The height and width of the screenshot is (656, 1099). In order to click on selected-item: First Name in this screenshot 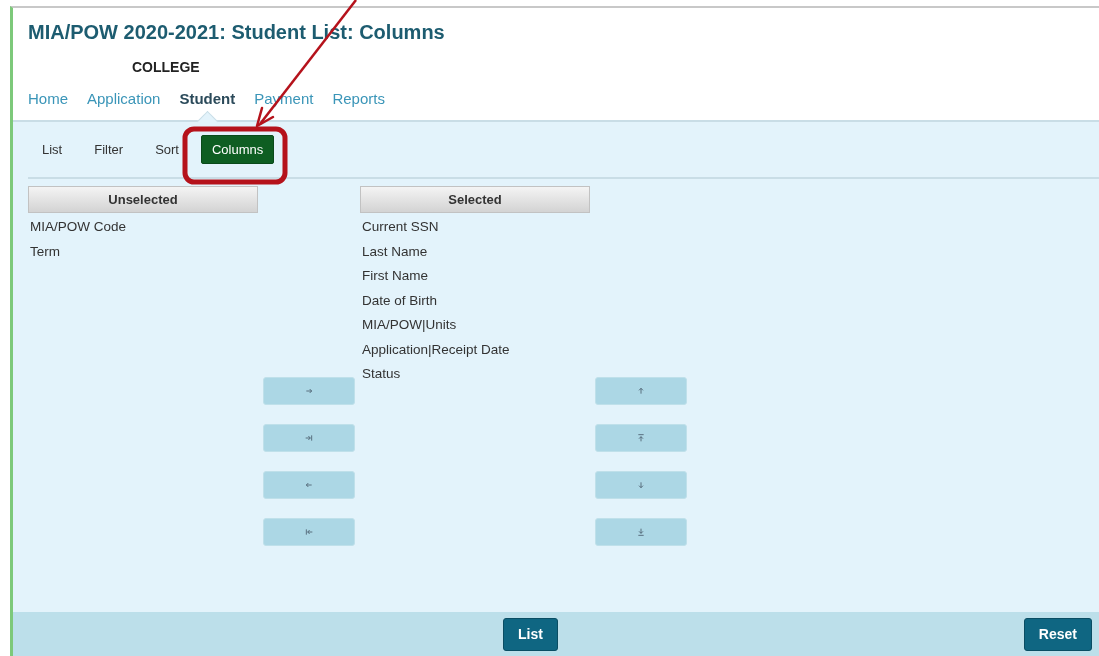, I will do `click(476, 276)`.